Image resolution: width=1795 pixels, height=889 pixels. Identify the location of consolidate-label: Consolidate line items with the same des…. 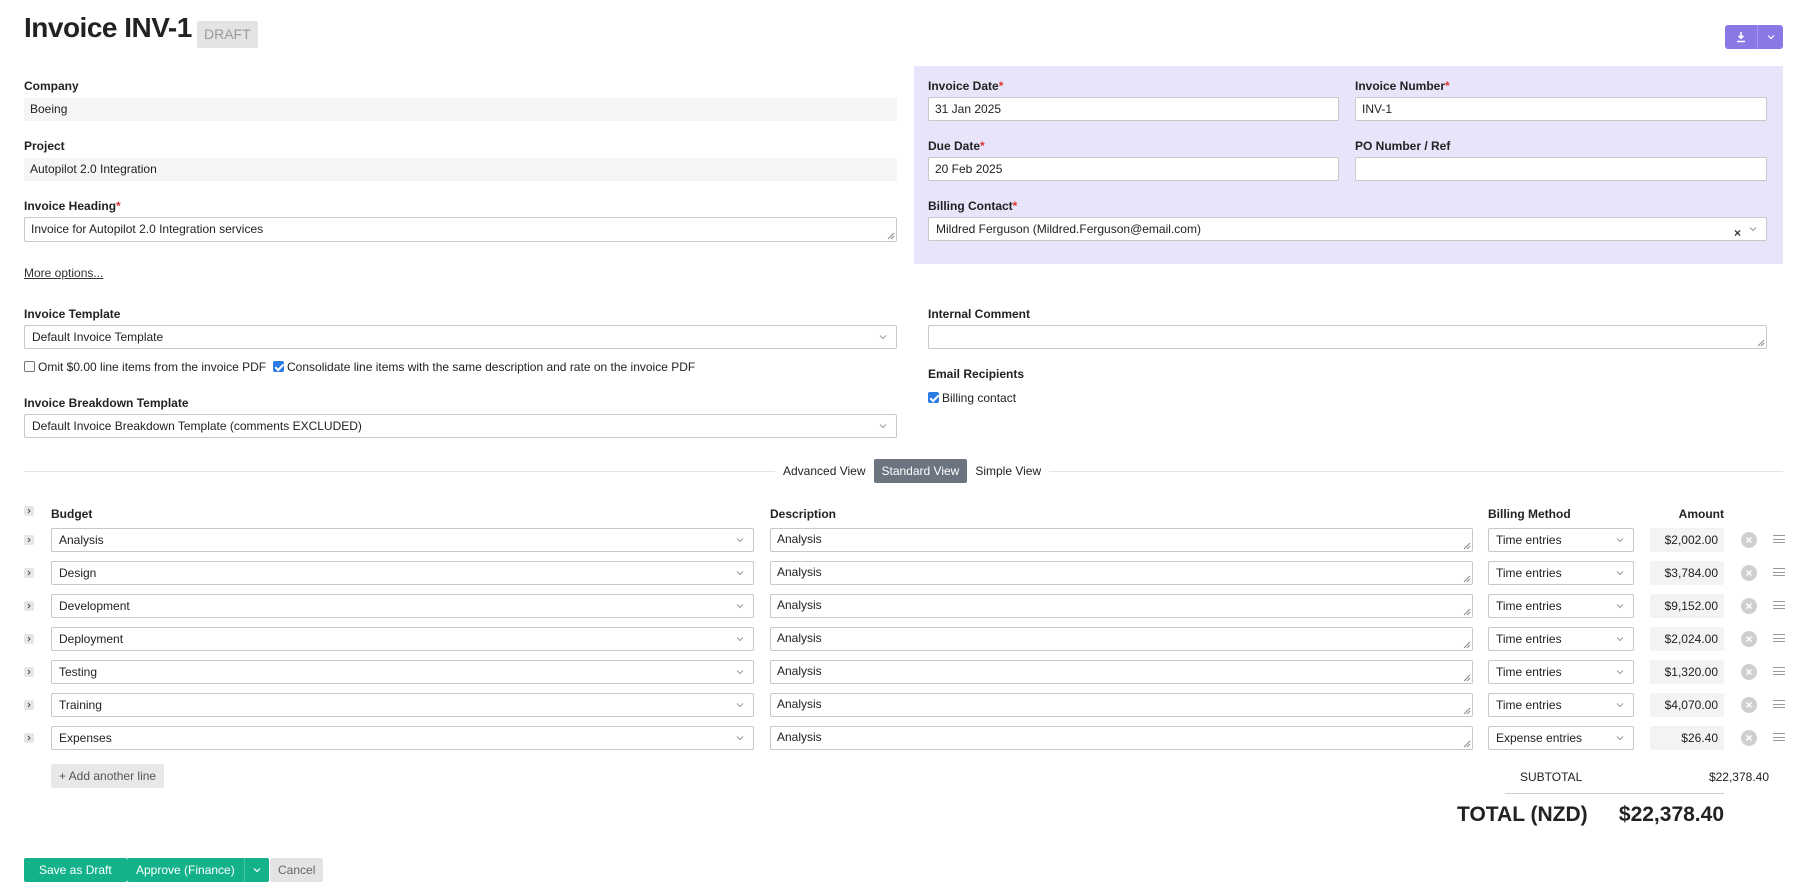
(491, 366).